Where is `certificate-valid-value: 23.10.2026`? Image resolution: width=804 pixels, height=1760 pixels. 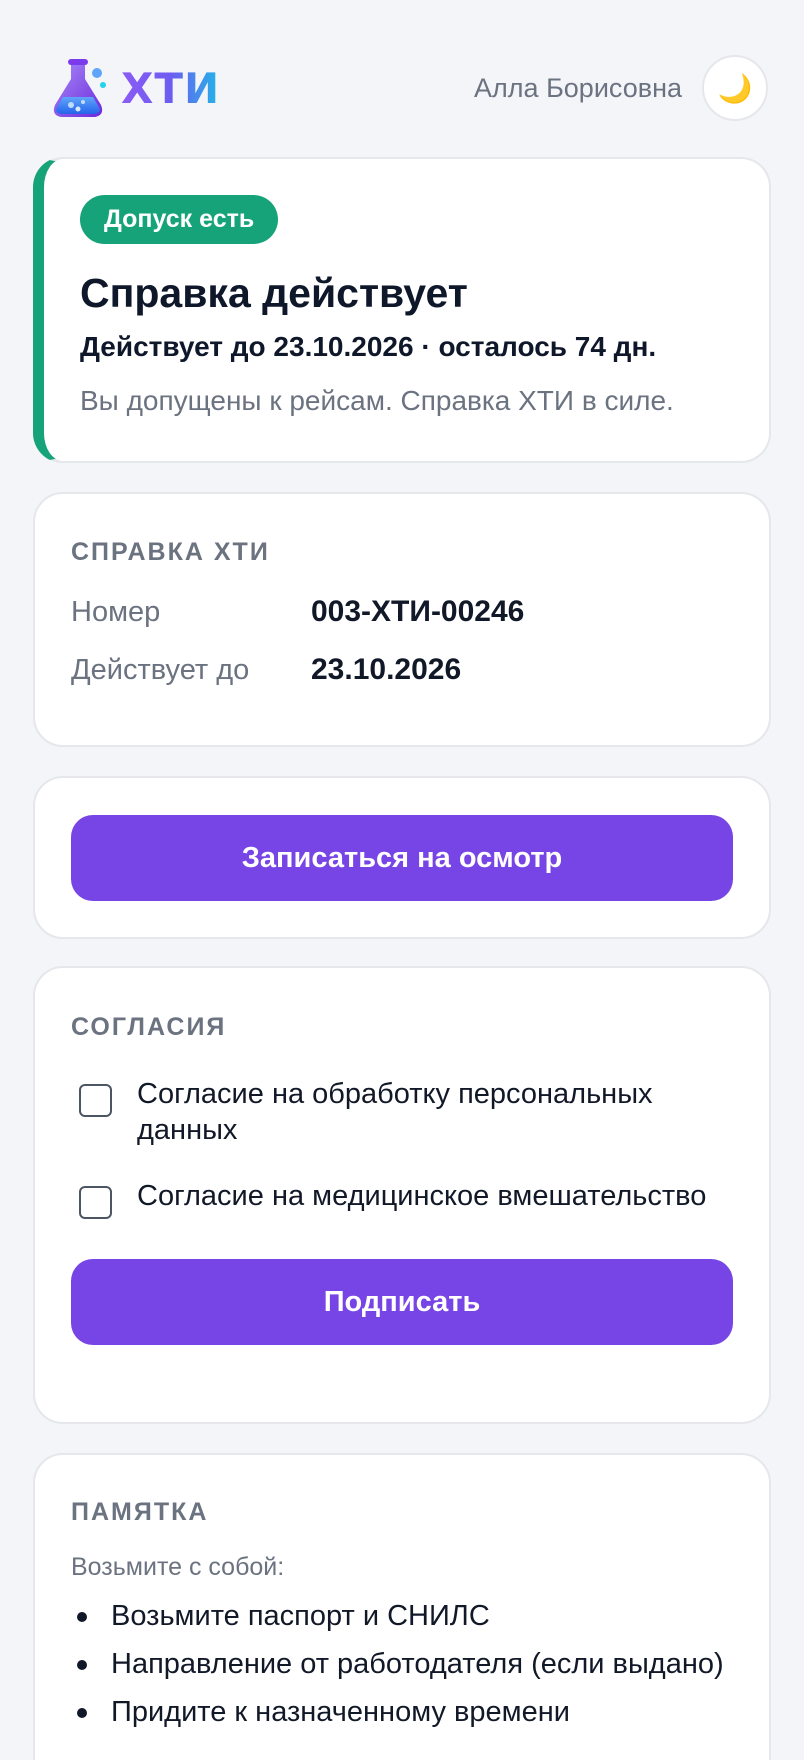 certificate-valid-value: 23.10.2026 is located at coordinates (386, 669).